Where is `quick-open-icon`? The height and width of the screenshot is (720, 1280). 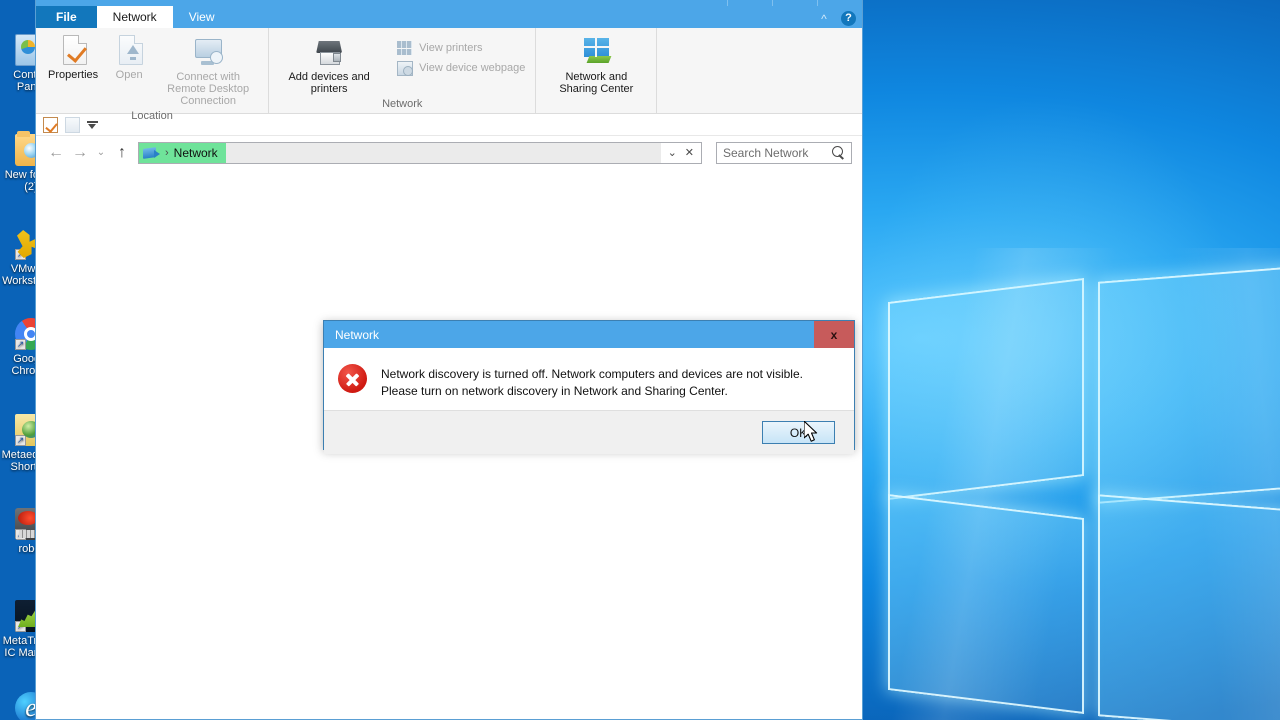 quick-open-icon is located at coordinates (72, 124).